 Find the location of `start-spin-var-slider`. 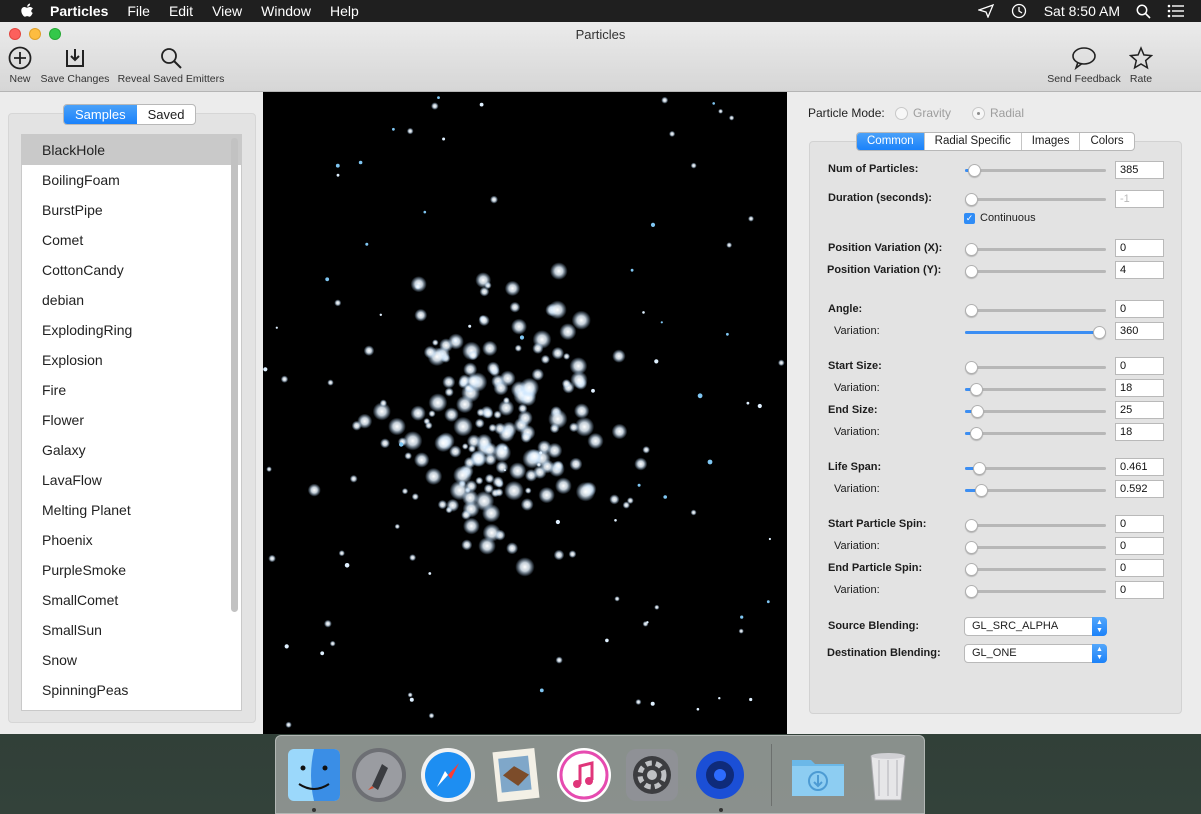

start-spin-var-slider is located at coordinates (1035, 547).